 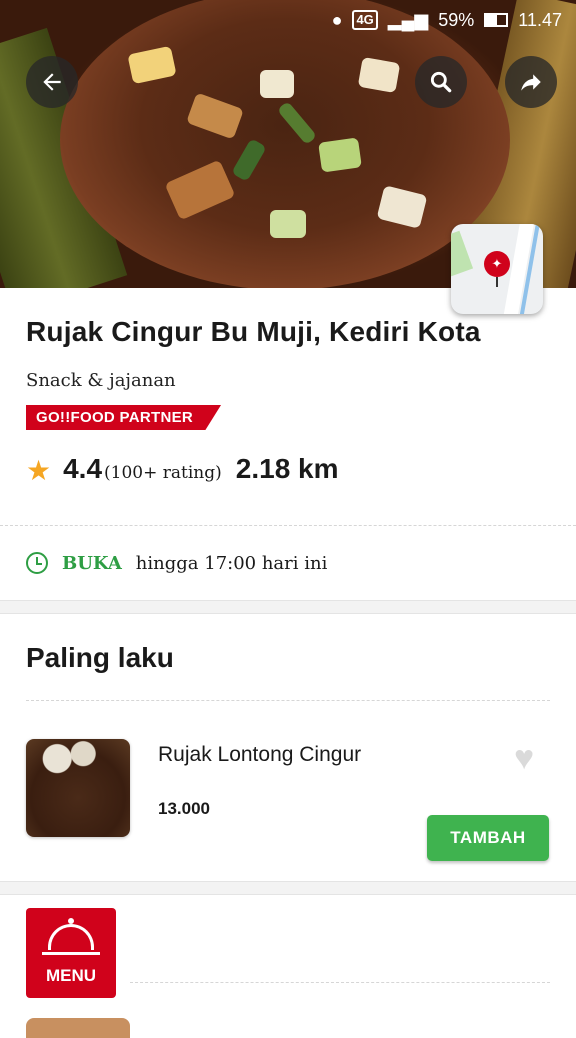 I want to click on section-title: Paling laku, so click(x=100, y=657).